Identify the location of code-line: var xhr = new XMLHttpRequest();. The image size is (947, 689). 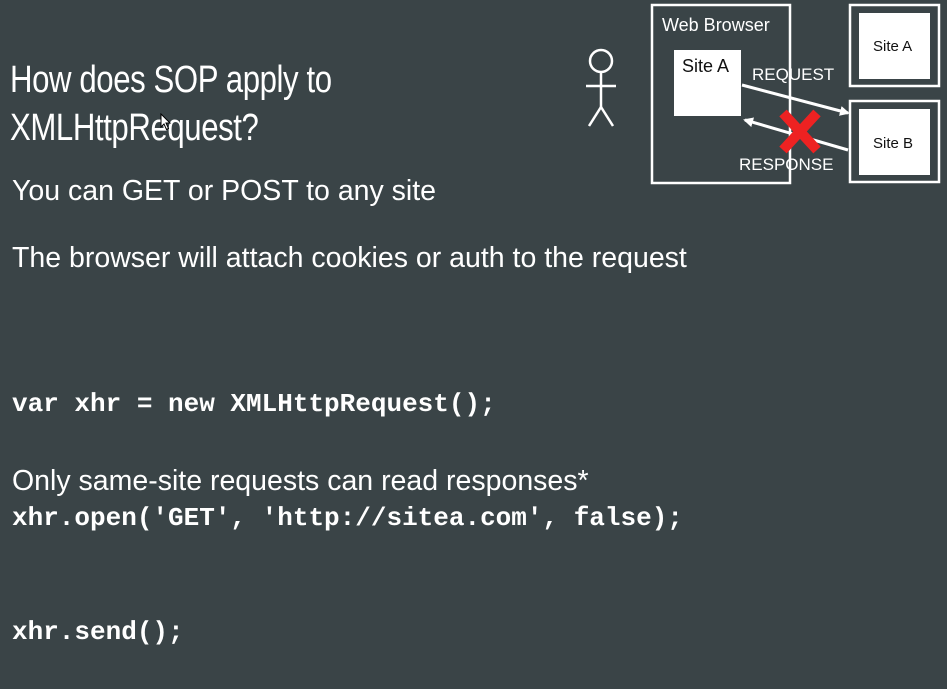
(254, 404).